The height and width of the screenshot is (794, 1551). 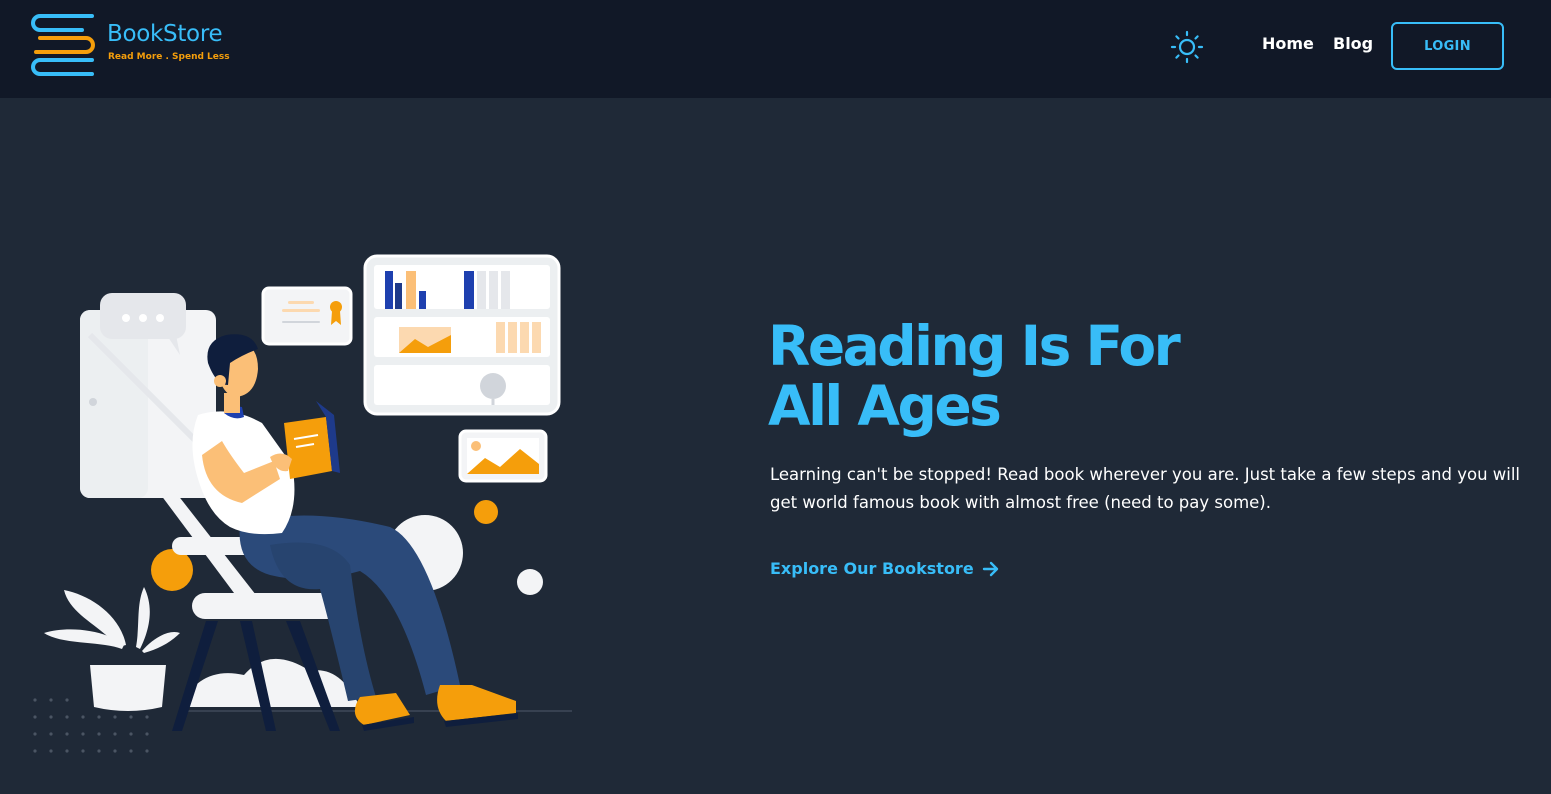 I want to click on nav-link-blog: Blog, so click(x=1353, y=43).